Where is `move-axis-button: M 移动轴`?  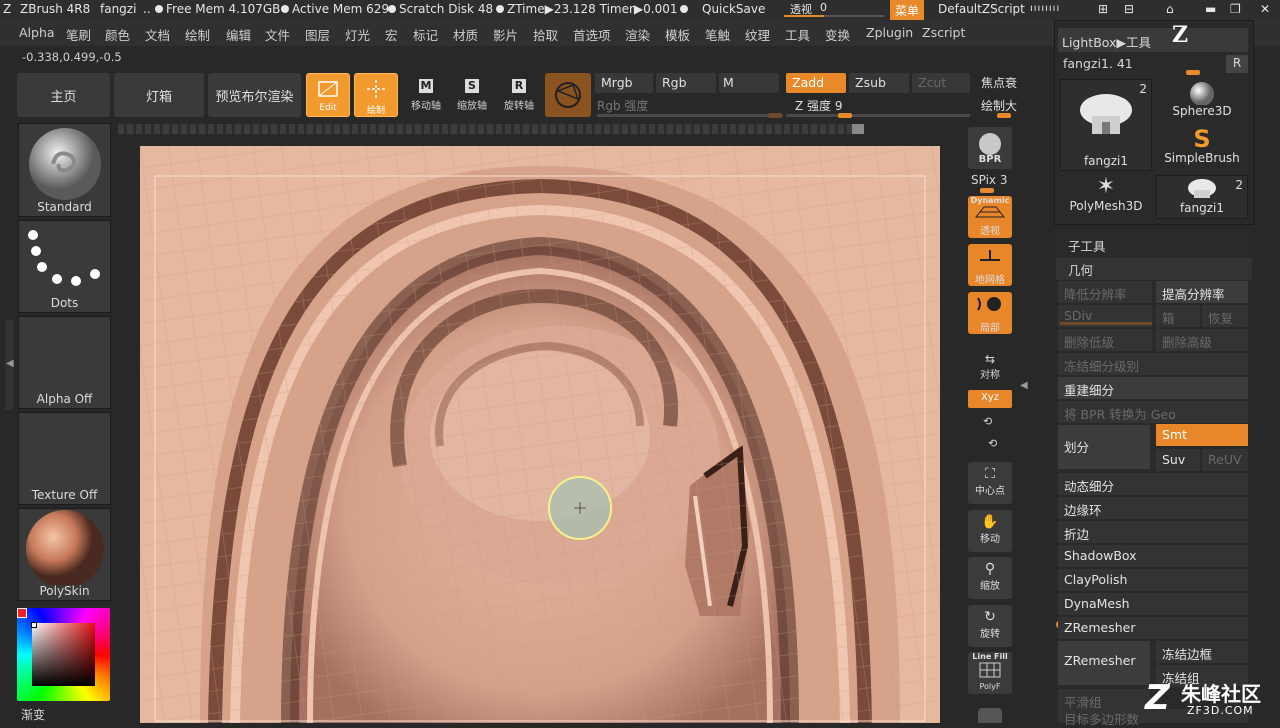
move-axis-button: M 移动轴 is located at coordinates (426, 95).